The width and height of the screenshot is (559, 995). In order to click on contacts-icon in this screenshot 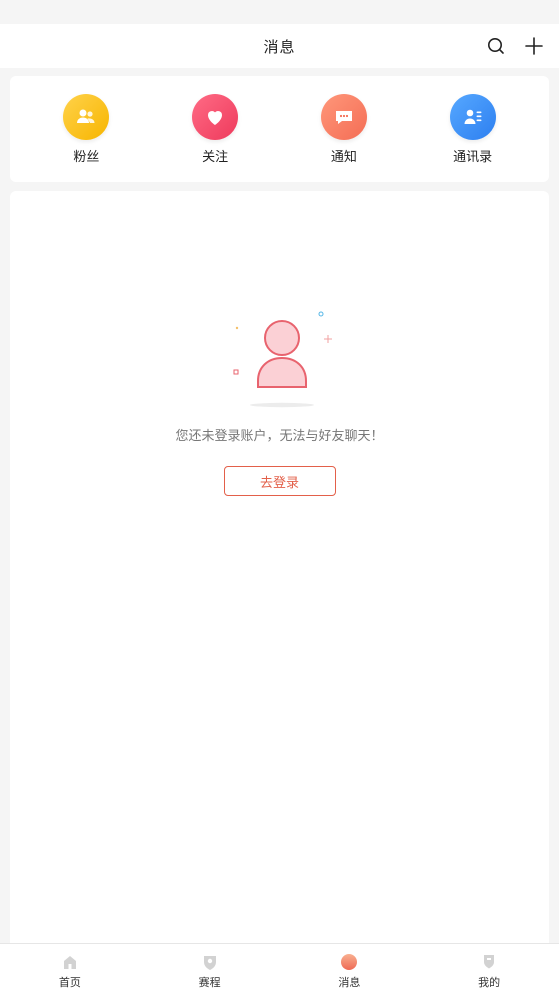, I will do `click(472, 116)`.